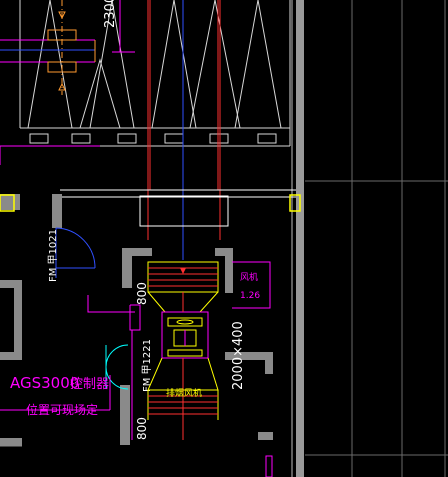 The height and width of the screenshot is (477, 448). Describe the element at coordinates (250, 296) in the screenshot. I see `side-box-value: 1.26` at that location.